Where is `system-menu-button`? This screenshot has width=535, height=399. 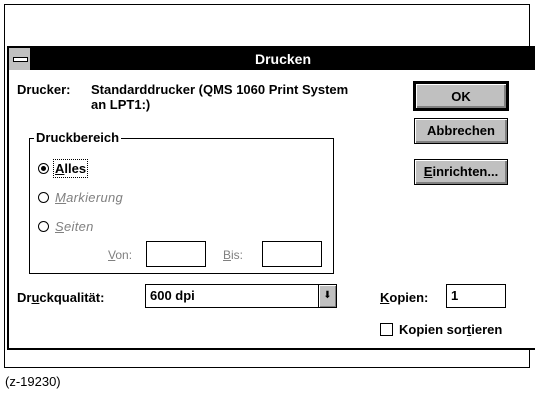
system-menu-button is located at coordinates (20, 59).